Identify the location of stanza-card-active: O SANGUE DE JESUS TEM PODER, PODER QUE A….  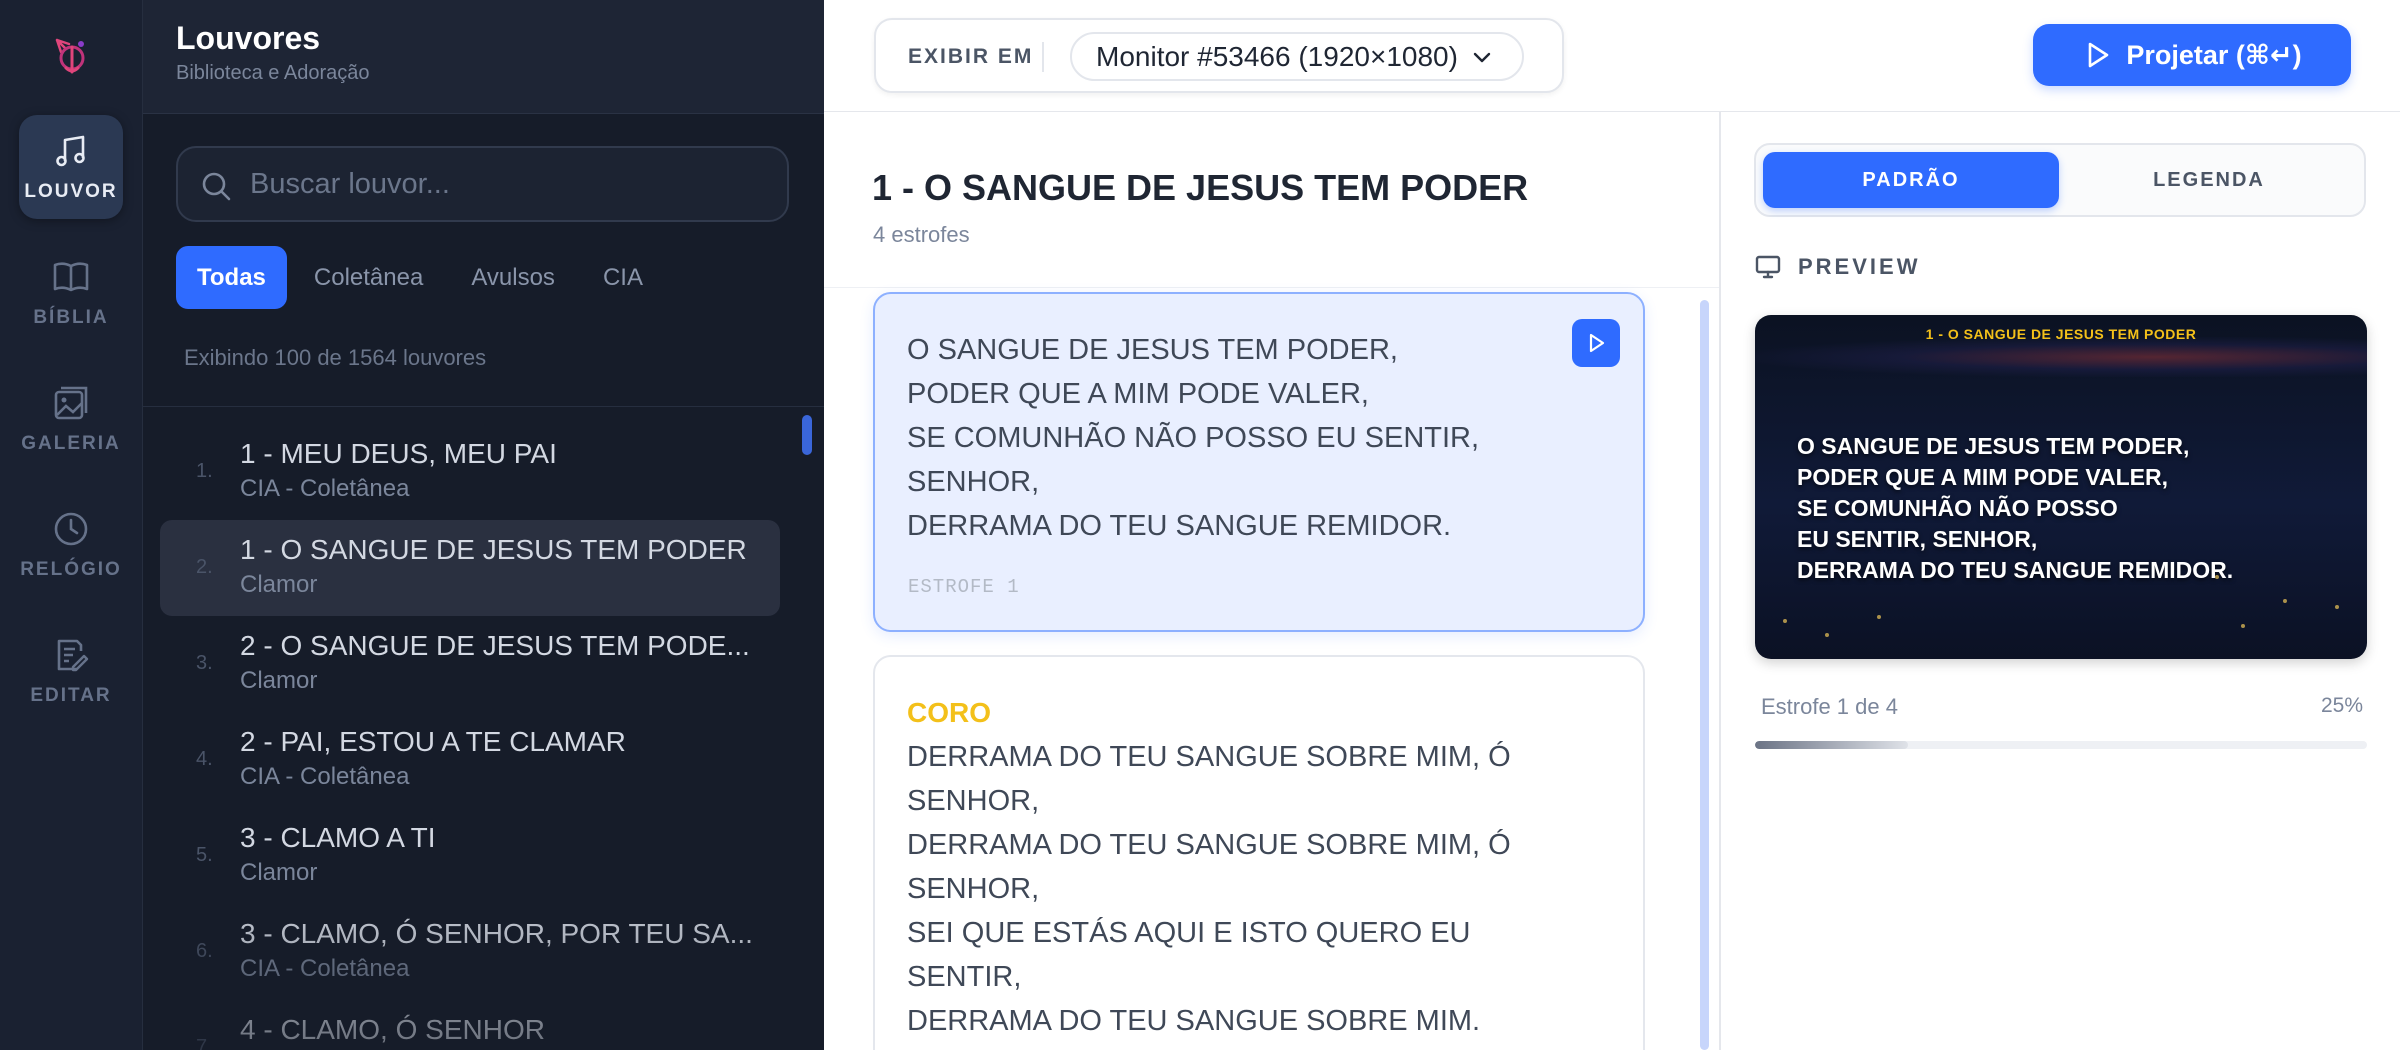
(1259, 462).